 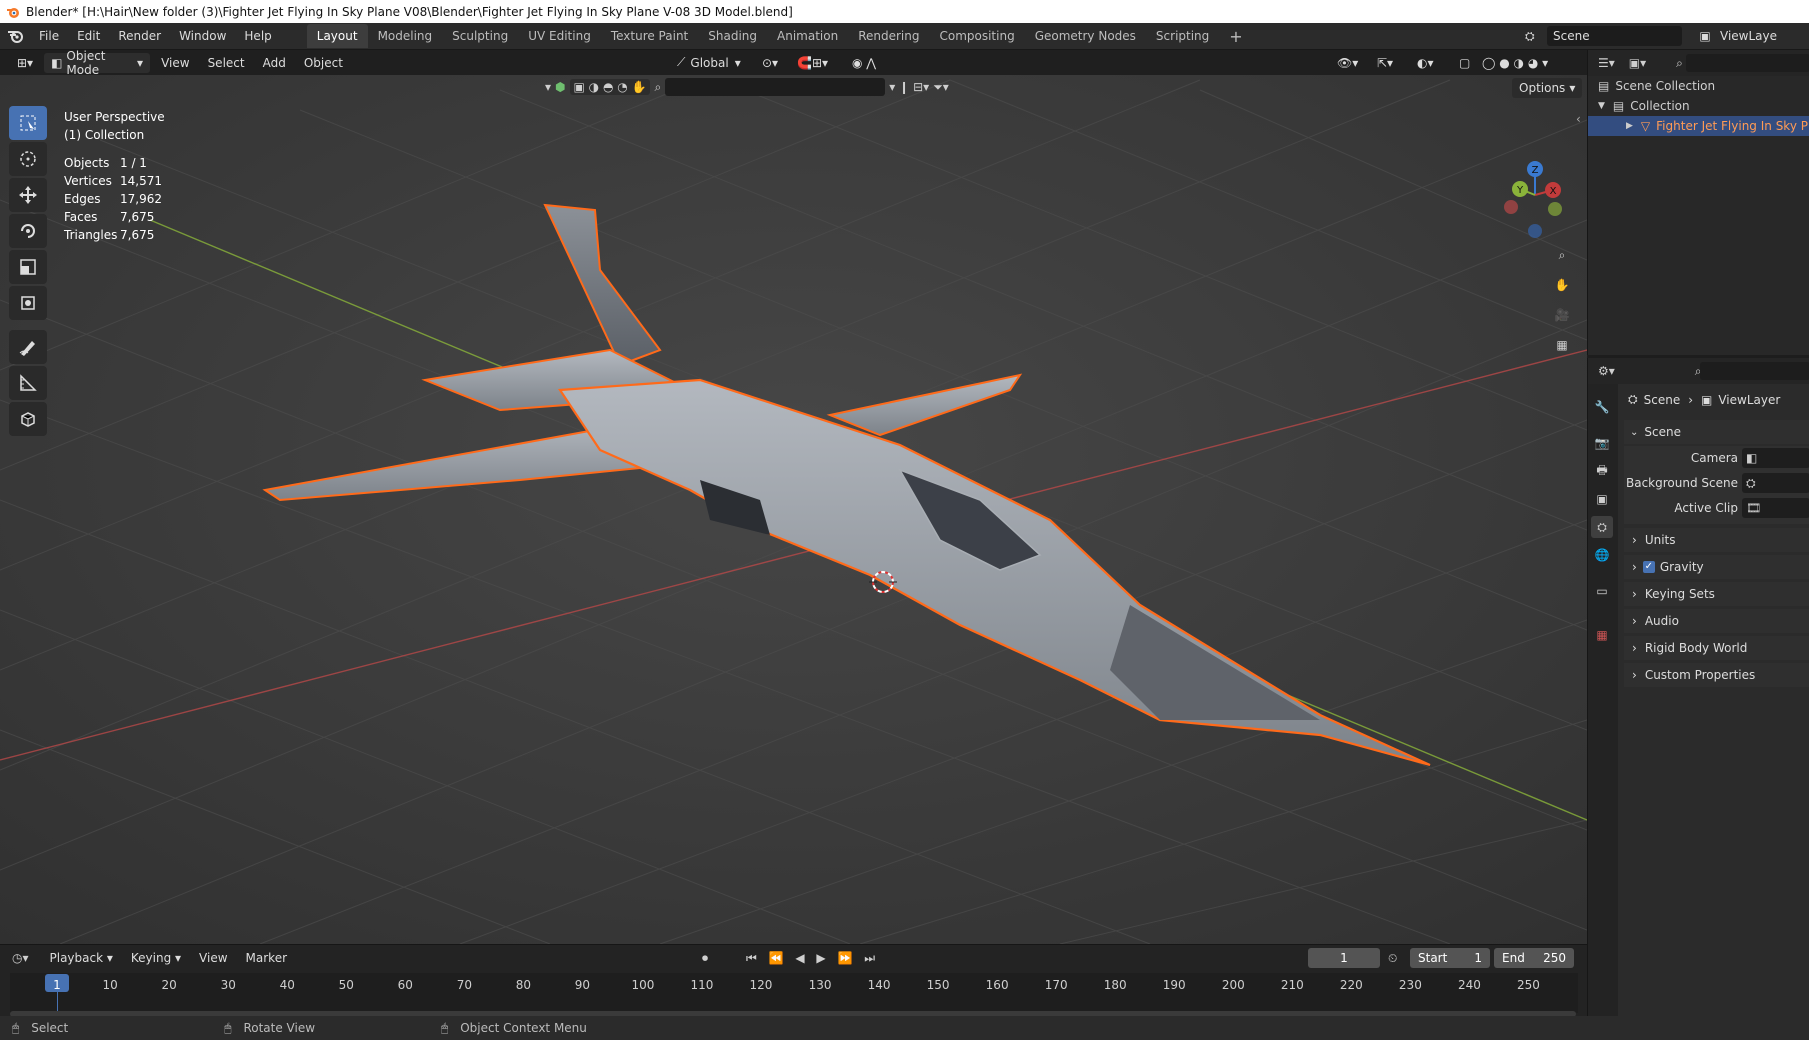 What do you see at coordinates (405, 36) in the screenshot?
I see `tab-modeling: Modeling` at bounding box center [405, 36].